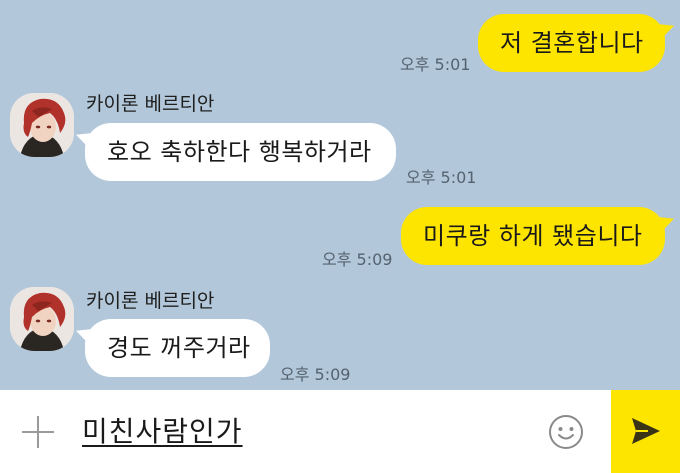  I want to click on smiley-icon, so click(566, 432).